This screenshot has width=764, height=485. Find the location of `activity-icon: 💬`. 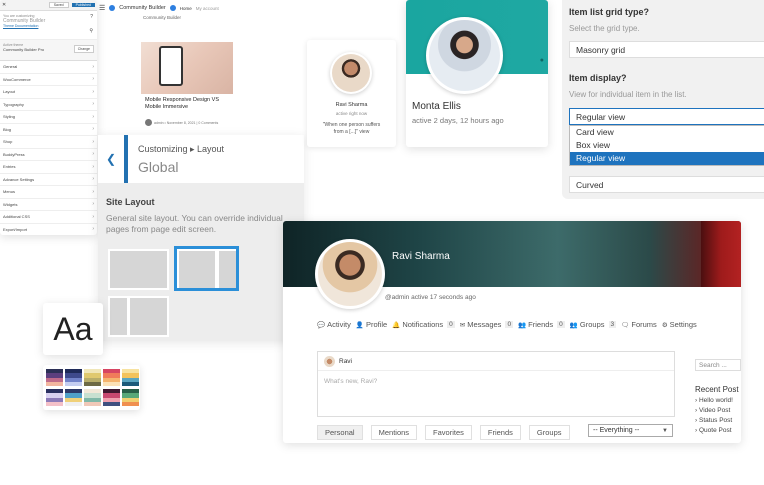

activity-icon: 💬 is located at coordinates (321, 325).